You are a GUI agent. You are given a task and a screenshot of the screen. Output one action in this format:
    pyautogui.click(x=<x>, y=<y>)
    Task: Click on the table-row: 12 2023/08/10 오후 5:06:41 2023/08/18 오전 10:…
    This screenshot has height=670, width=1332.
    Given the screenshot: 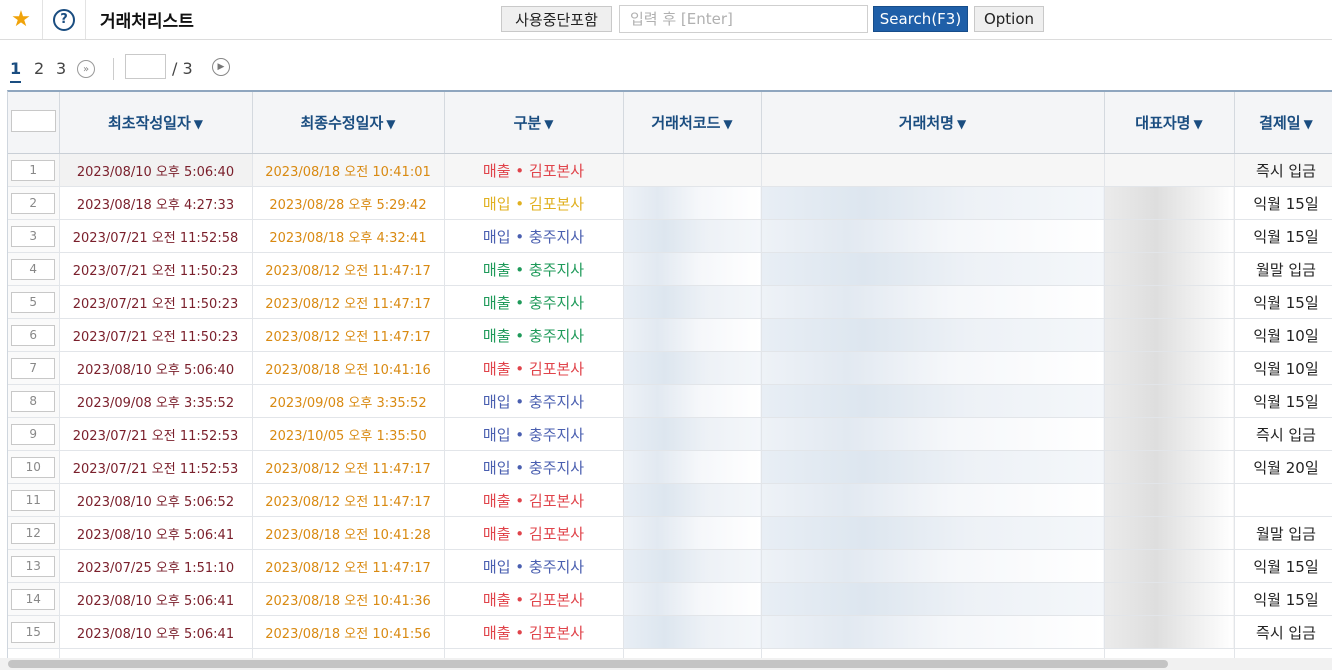 What is the action you would take?
    pyautogui.click(x=670, y=533)
    